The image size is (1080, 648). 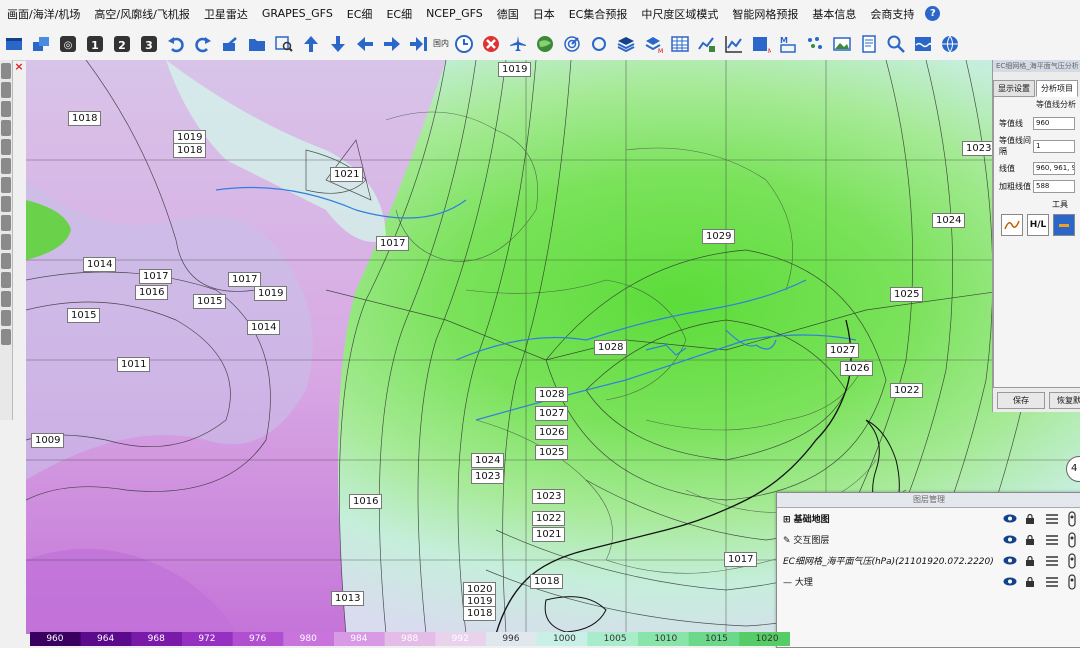 I want to click on menu-germany: 德国, so click(x=508, y=14).